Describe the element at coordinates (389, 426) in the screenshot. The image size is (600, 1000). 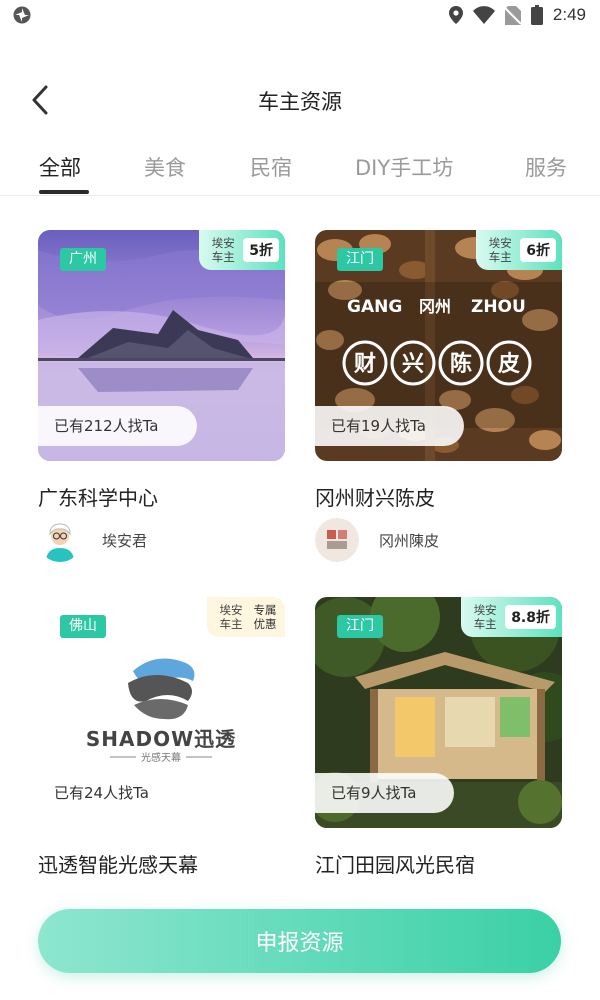
I see `seekers-count: 已有19人找Ta` at that location.